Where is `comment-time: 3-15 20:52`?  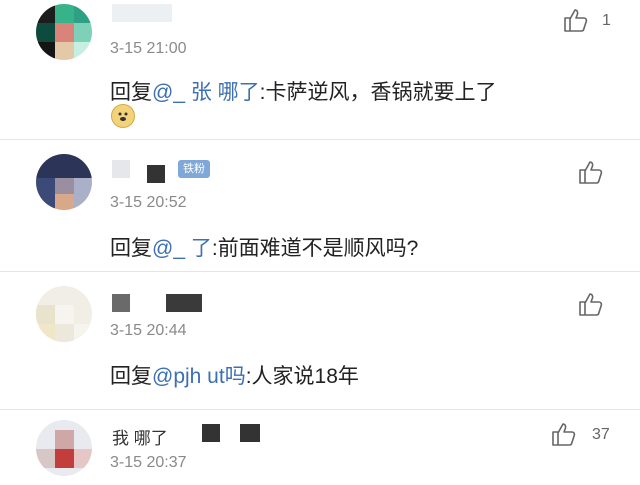
comment-time: 3-15 20:52 is located at coordinates (148, 202).